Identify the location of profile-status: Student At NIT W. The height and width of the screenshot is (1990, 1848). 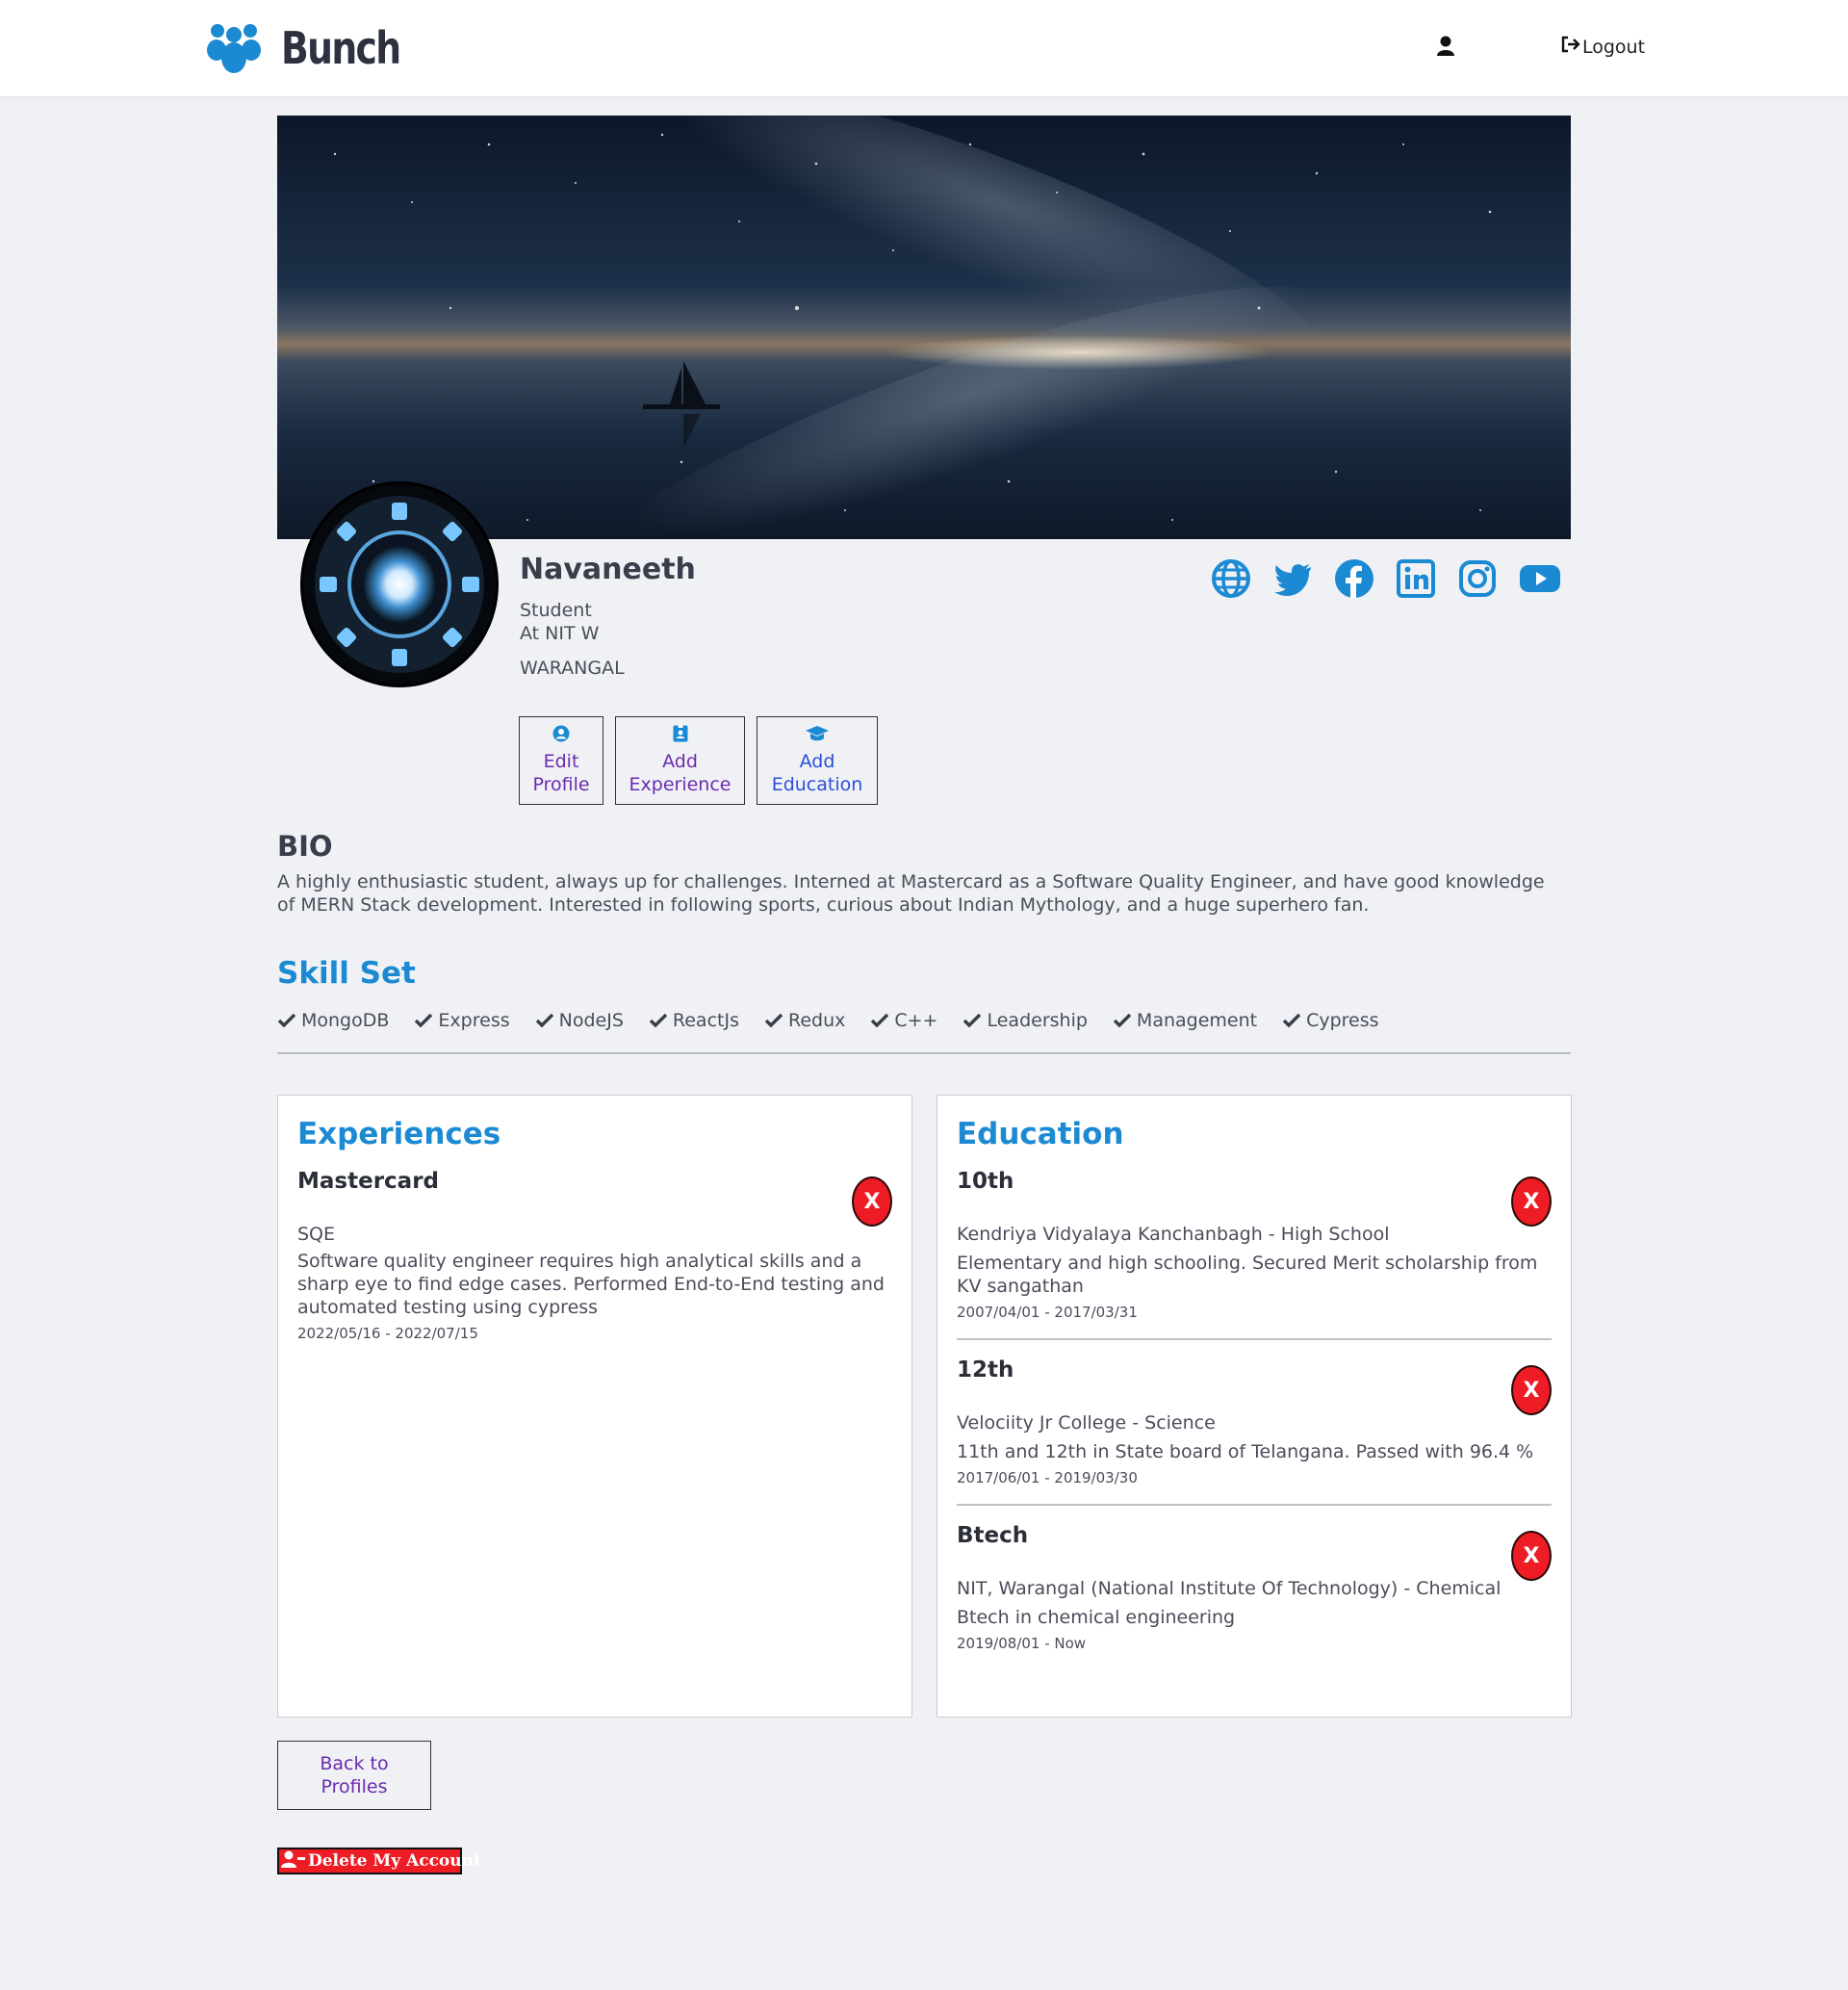
(559, 622).